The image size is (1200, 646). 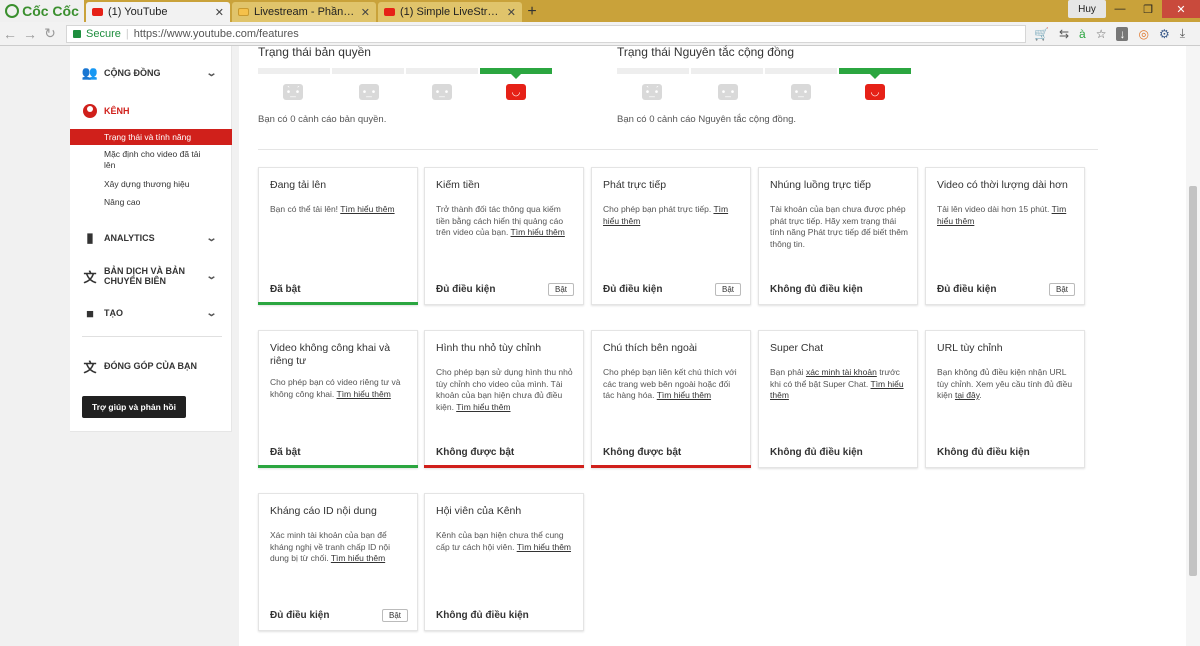 What do you see at coordinates (1164, 34) in the screenshot?
I see `settings-icon: ⚙` at bounding box center [1164, 34].